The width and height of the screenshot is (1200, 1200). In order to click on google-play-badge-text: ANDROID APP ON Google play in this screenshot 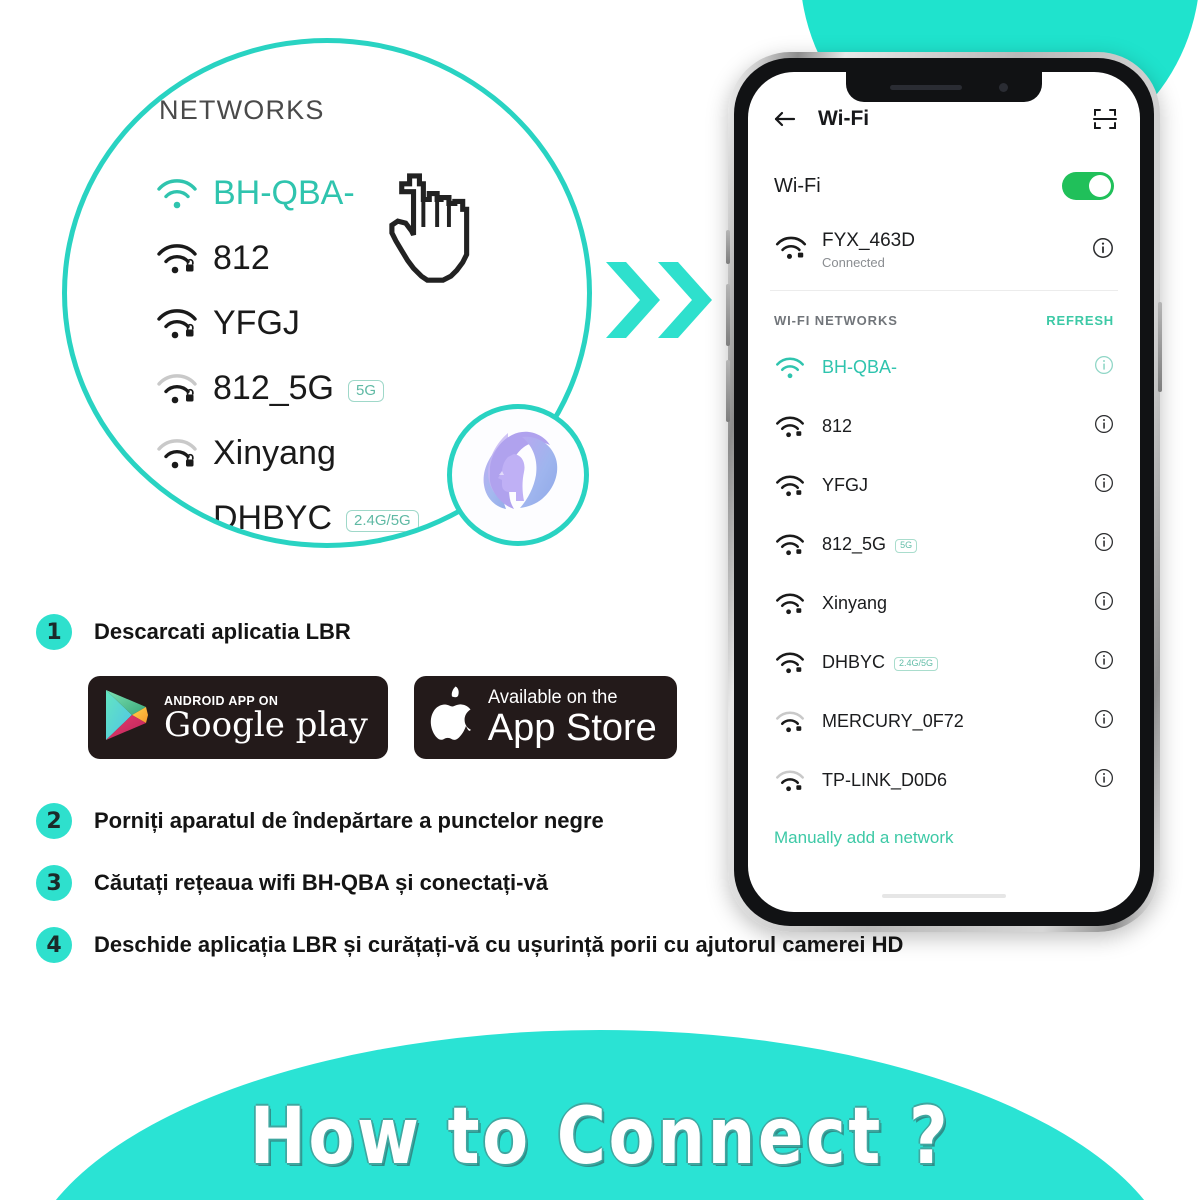, I will do `click(266, 718)`.